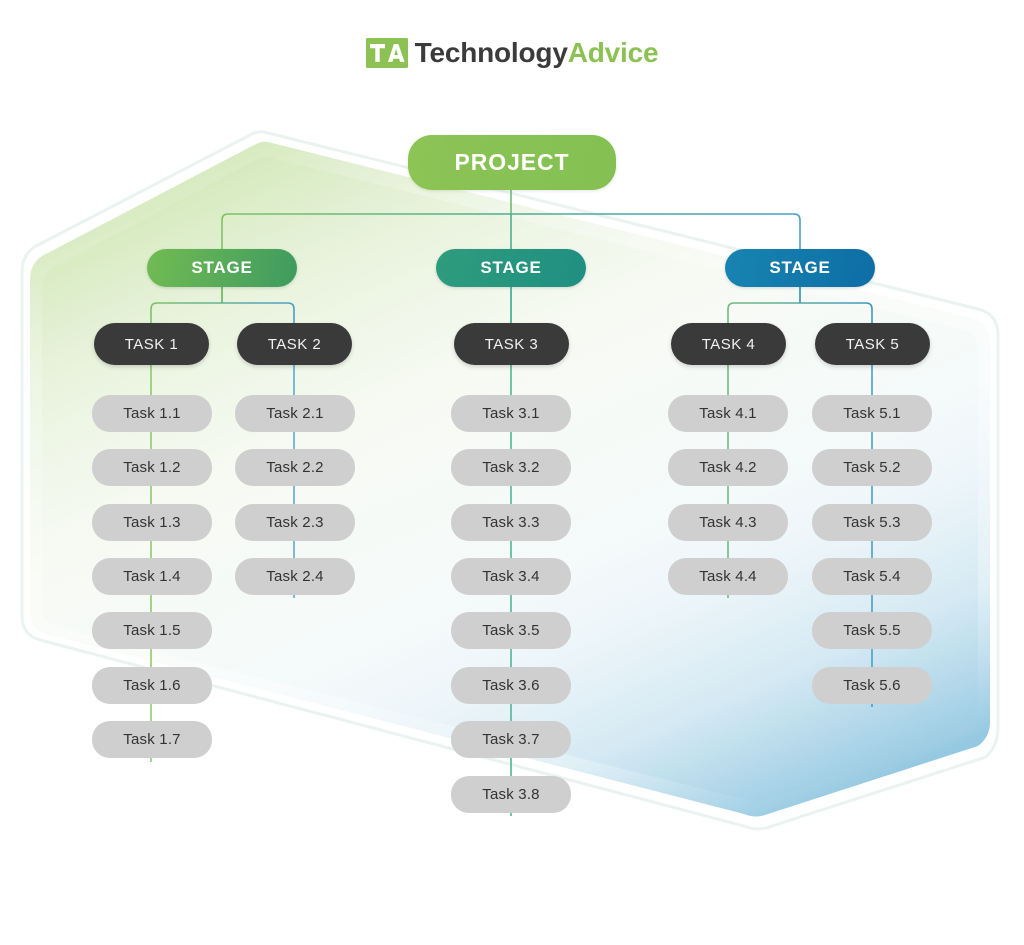 The width and height of the screenshot is (1024, 945). Describe the element at coordinates (800, 312) in the screenshot. I see `wire-stage3-bus` at that location.